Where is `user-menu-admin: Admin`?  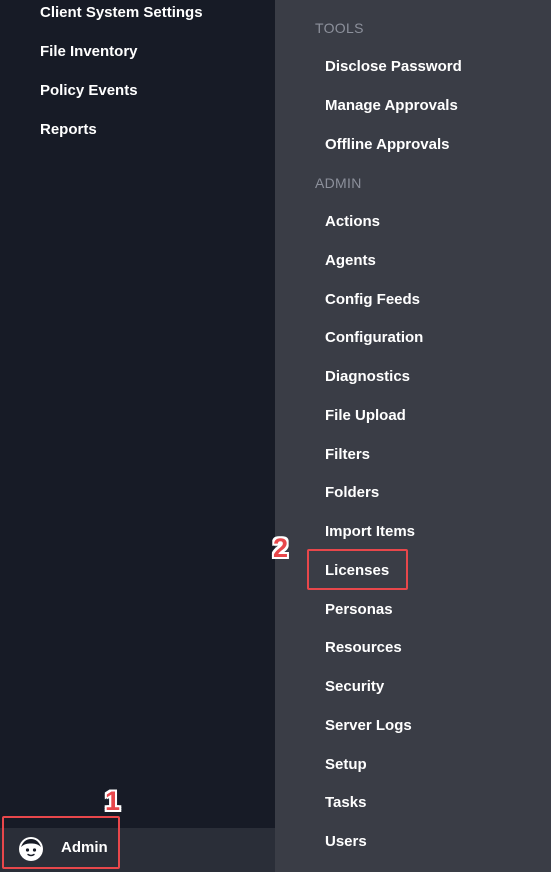
user-menu-admin: Admin is located at coordinates (84, 848).